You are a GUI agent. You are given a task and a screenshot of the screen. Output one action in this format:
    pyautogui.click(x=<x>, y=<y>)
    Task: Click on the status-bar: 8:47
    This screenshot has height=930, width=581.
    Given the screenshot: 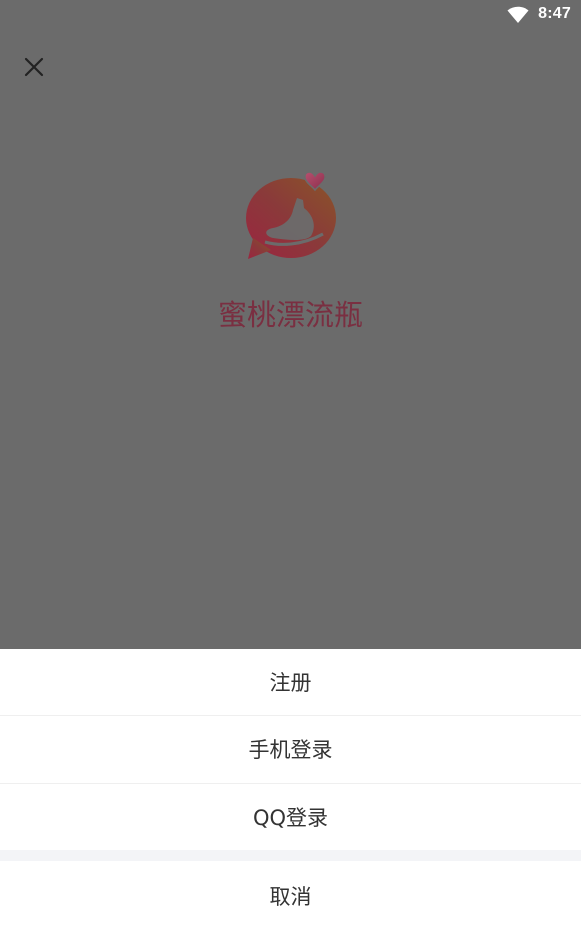 What is the action you would take?
    pyautogui.click(x=290, y=15)
    